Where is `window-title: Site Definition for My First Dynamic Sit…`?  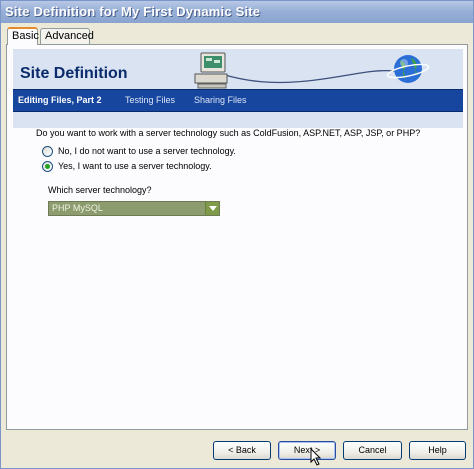 window-title: Site Definition for My First Dynamic Sit… is located at coordinates (133, 11).